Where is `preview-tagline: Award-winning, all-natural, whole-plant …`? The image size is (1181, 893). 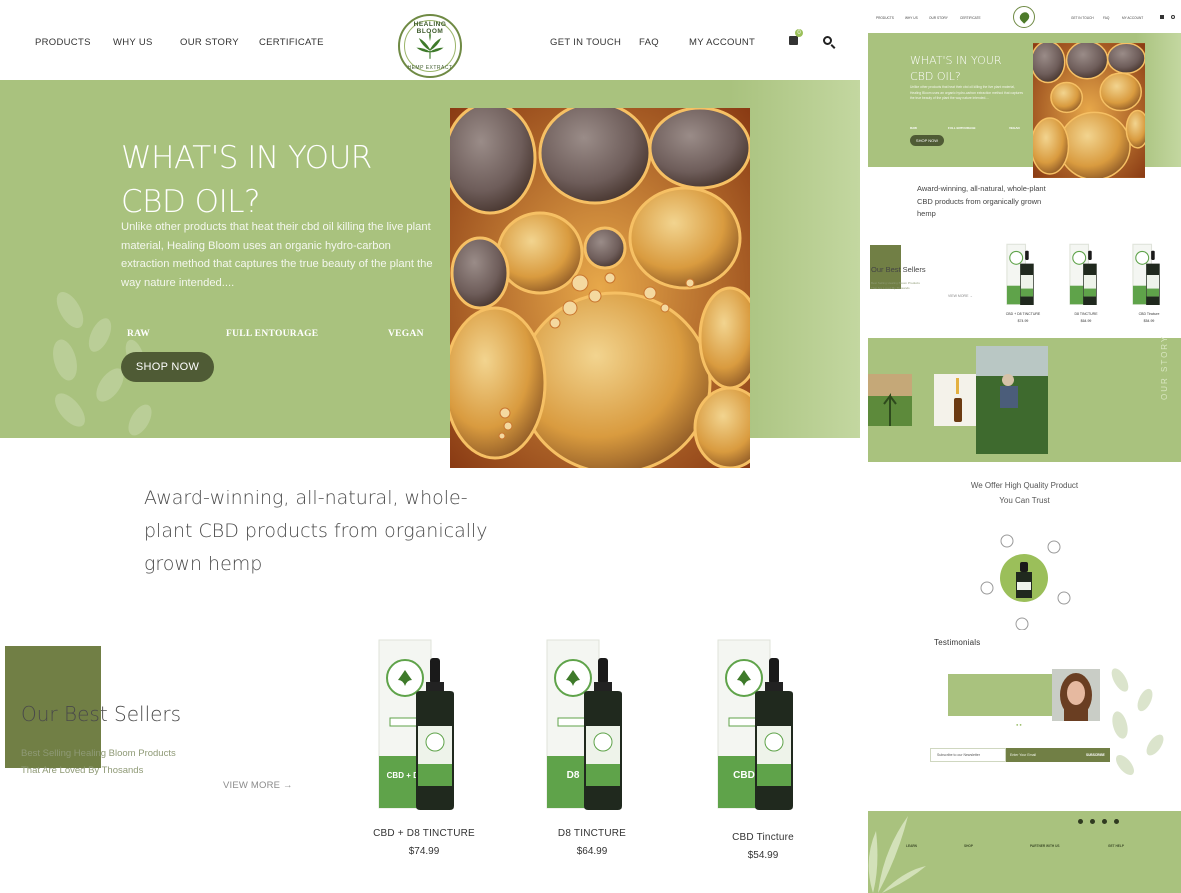 preview-tagline: Award-winning, all-natural, whole-plant … is located at coordinates (981, 201).